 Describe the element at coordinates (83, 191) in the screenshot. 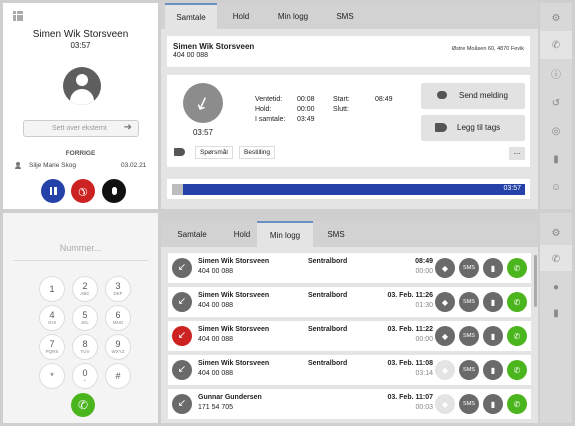

I see `hangup-button: ✆` at that location.